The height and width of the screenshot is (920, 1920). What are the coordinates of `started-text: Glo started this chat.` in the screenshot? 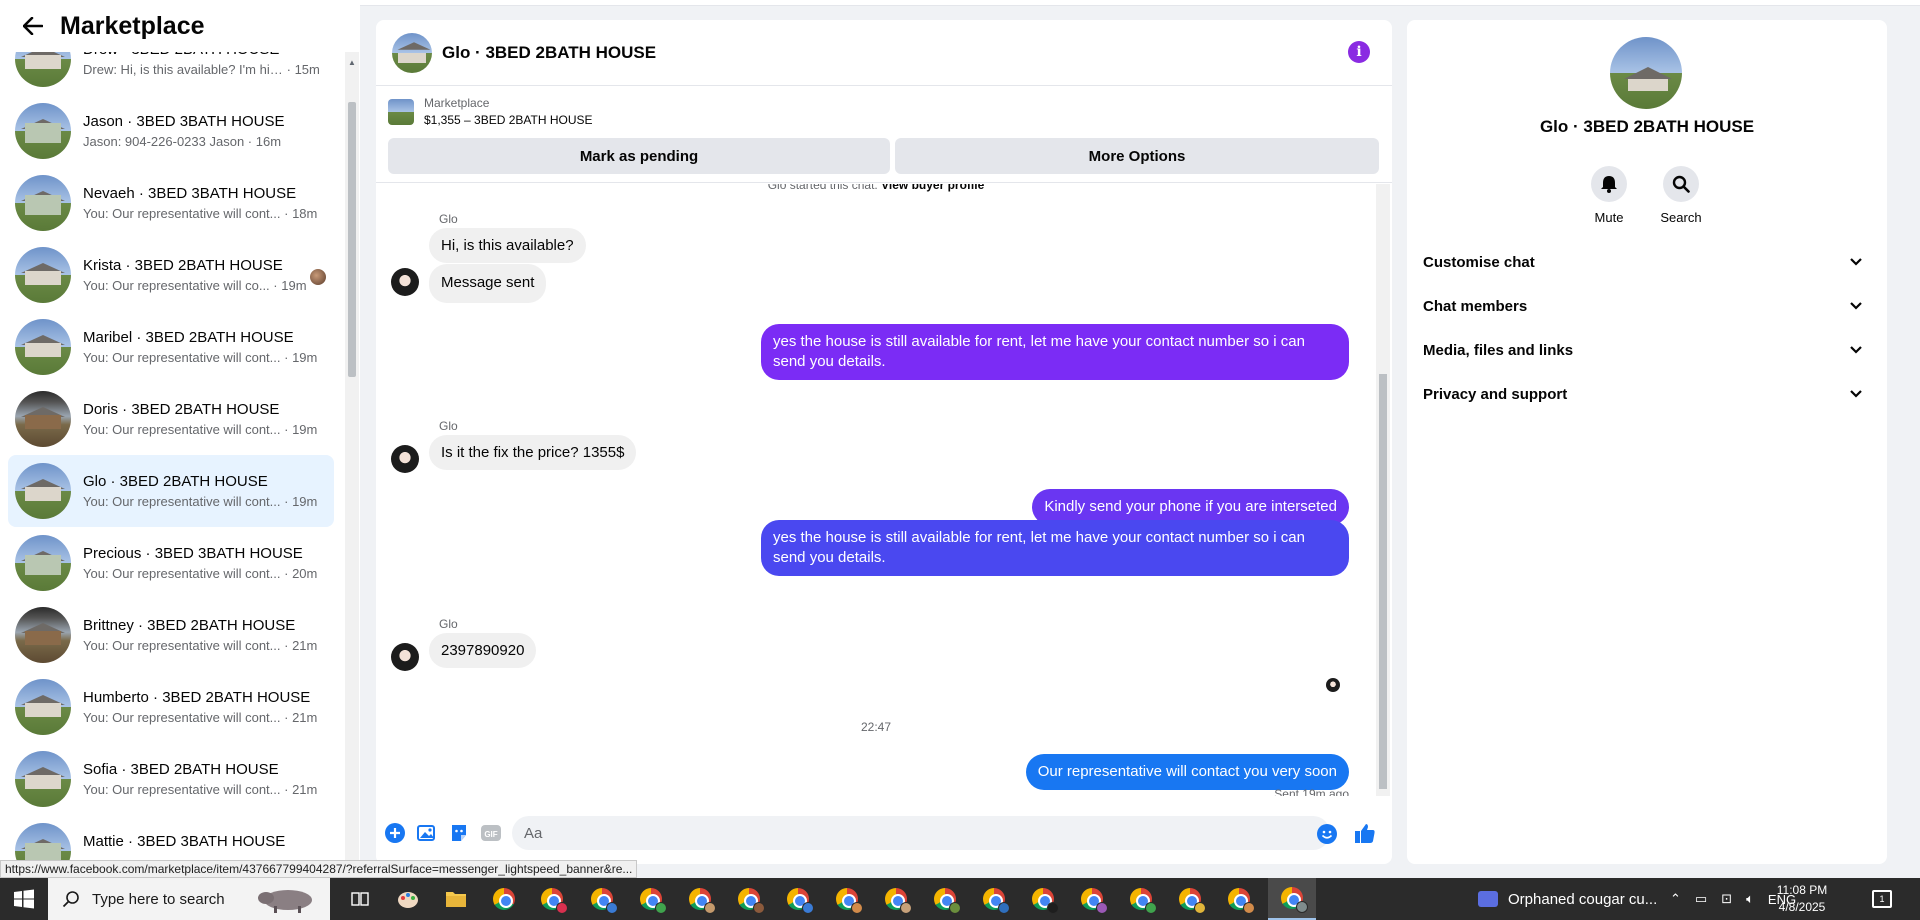 It's located at (822, 188).